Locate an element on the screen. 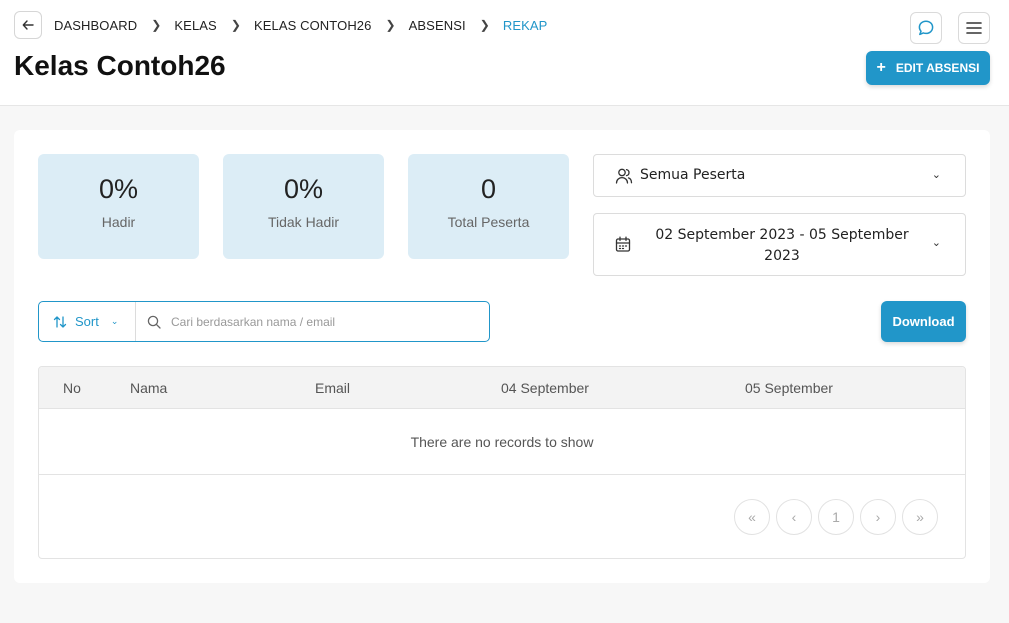 The width and height of the screenshot is (1009, 623). plus-icon: + is located at coordinates (881, 67).